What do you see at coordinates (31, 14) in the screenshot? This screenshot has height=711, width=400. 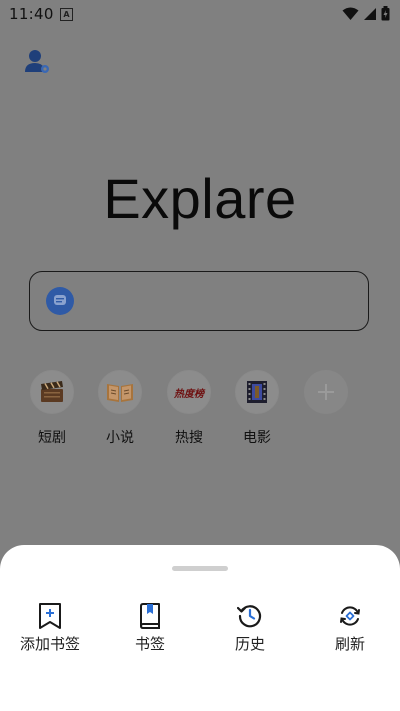 I see `status-time: 11:40` at bounding box center [31, 14].